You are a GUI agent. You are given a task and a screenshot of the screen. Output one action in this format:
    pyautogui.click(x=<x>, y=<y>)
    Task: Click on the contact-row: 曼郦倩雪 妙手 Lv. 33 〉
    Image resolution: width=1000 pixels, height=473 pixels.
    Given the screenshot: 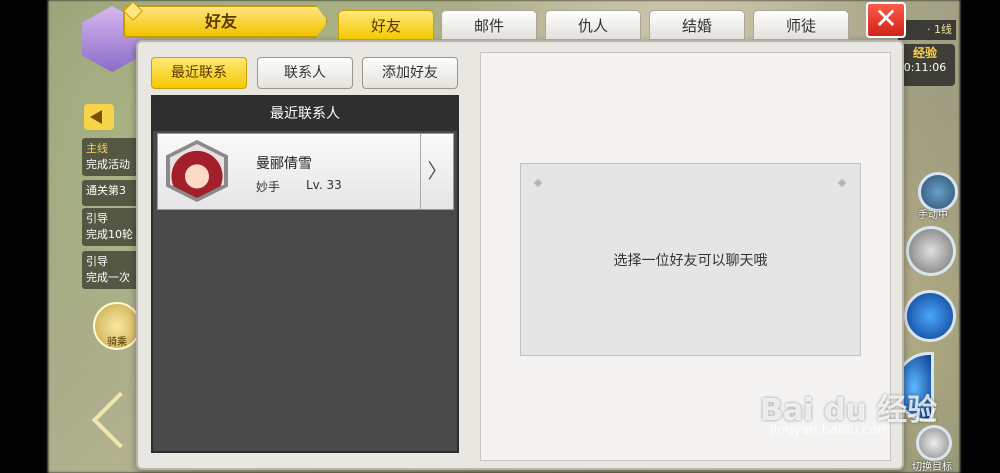 What is the action you would take?
    pyautogui.click(x=305, y=171)
    